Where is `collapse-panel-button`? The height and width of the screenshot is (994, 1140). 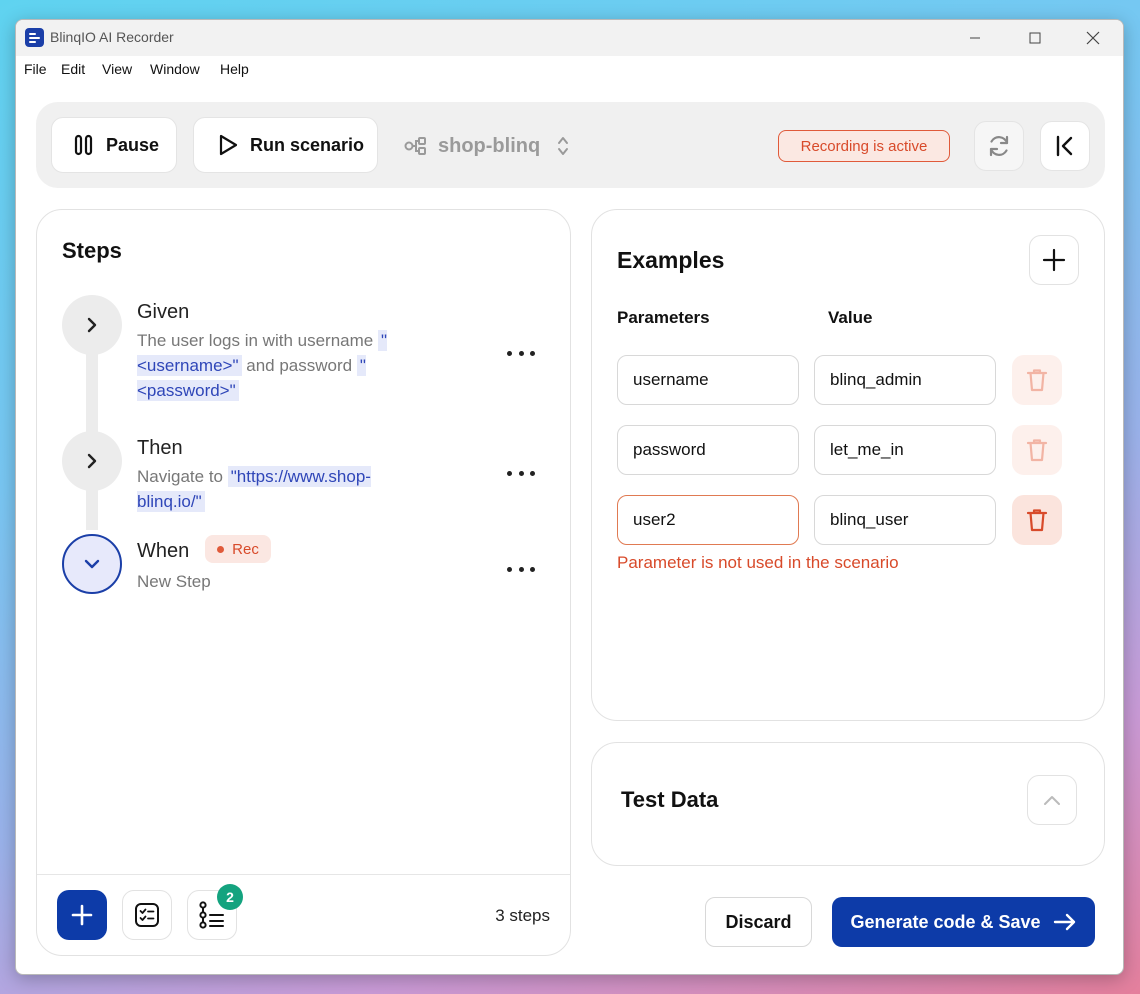 collapse-panel-button is located at coordinates (1065, 146).